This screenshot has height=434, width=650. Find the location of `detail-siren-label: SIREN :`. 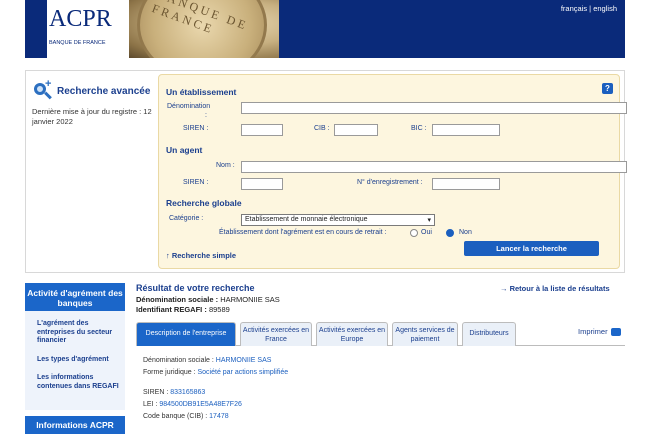

detail-siren-label: SIREN : is located at coordinates (156, 392).